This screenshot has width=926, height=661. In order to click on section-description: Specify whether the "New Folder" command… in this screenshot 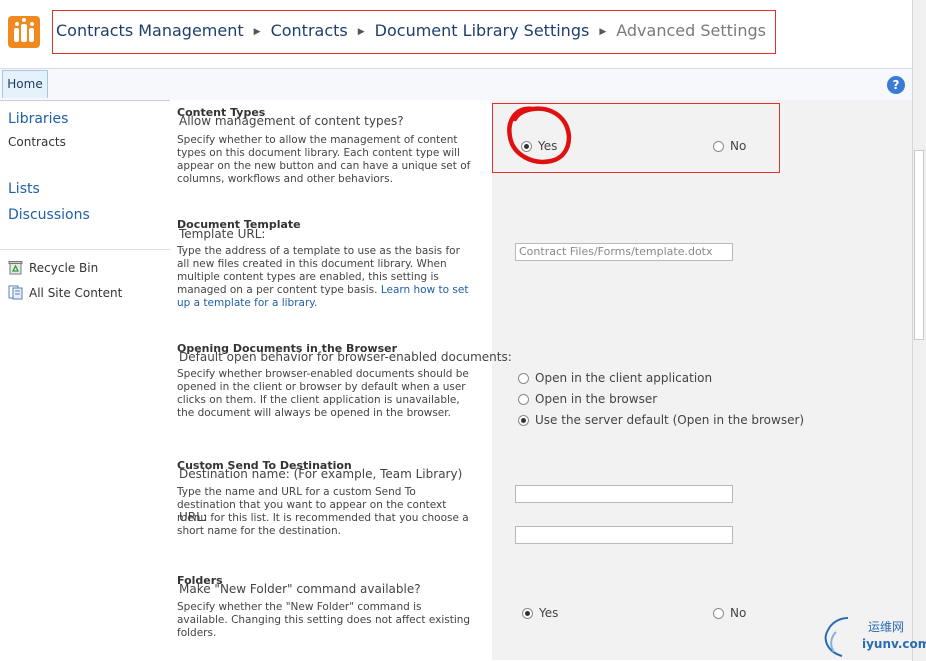, I will do `click(324, 620)`.